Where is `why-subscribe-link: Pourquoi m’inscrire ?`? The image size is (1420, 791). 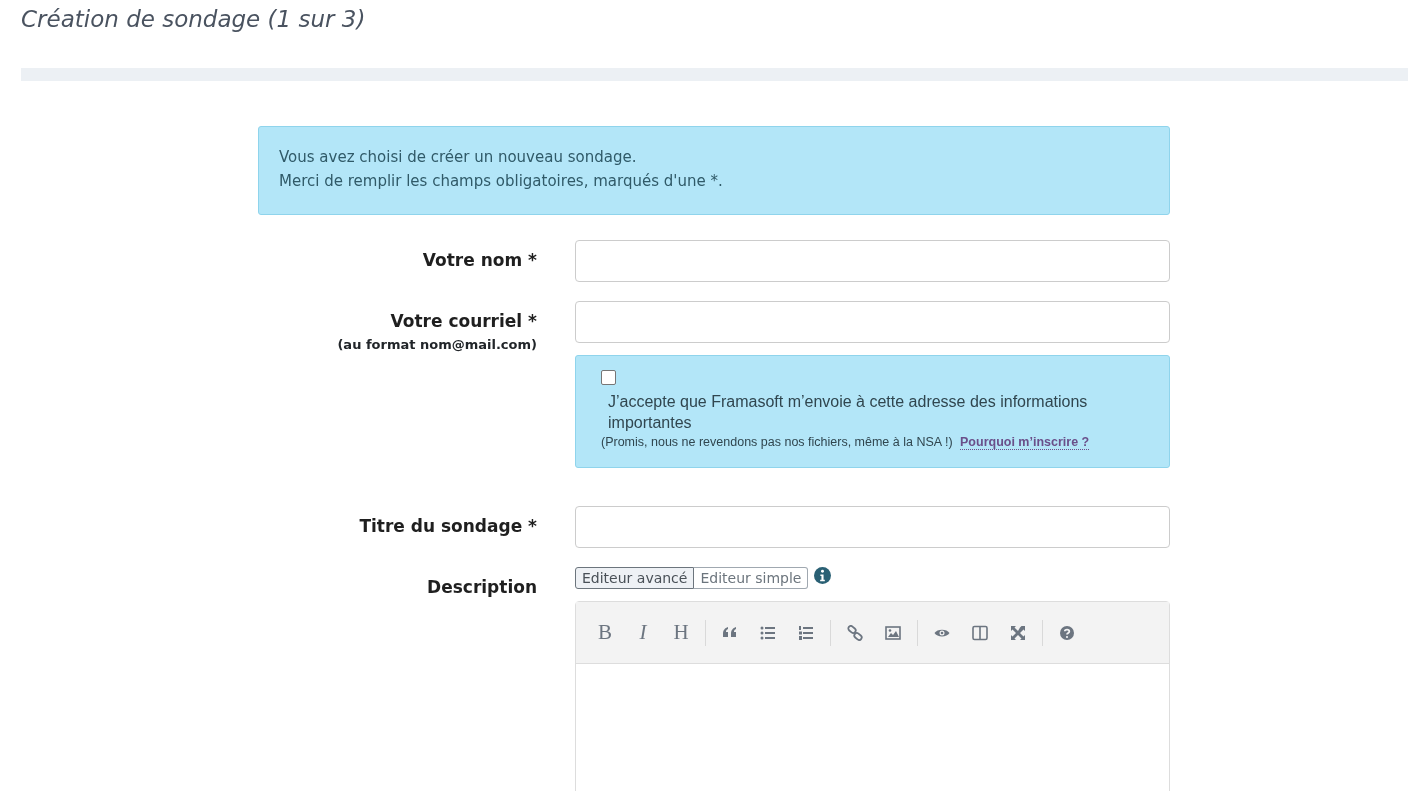
why-subscribe-link: Pourquoi m’inscrire ? is located at coordinates (1025, 442).